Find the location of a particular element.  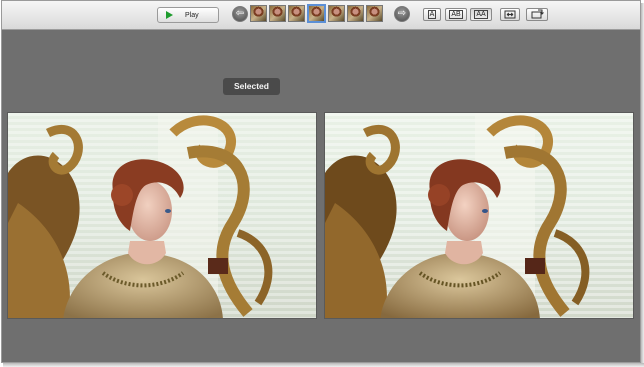

swap-button is located at coordinates (510, 14).